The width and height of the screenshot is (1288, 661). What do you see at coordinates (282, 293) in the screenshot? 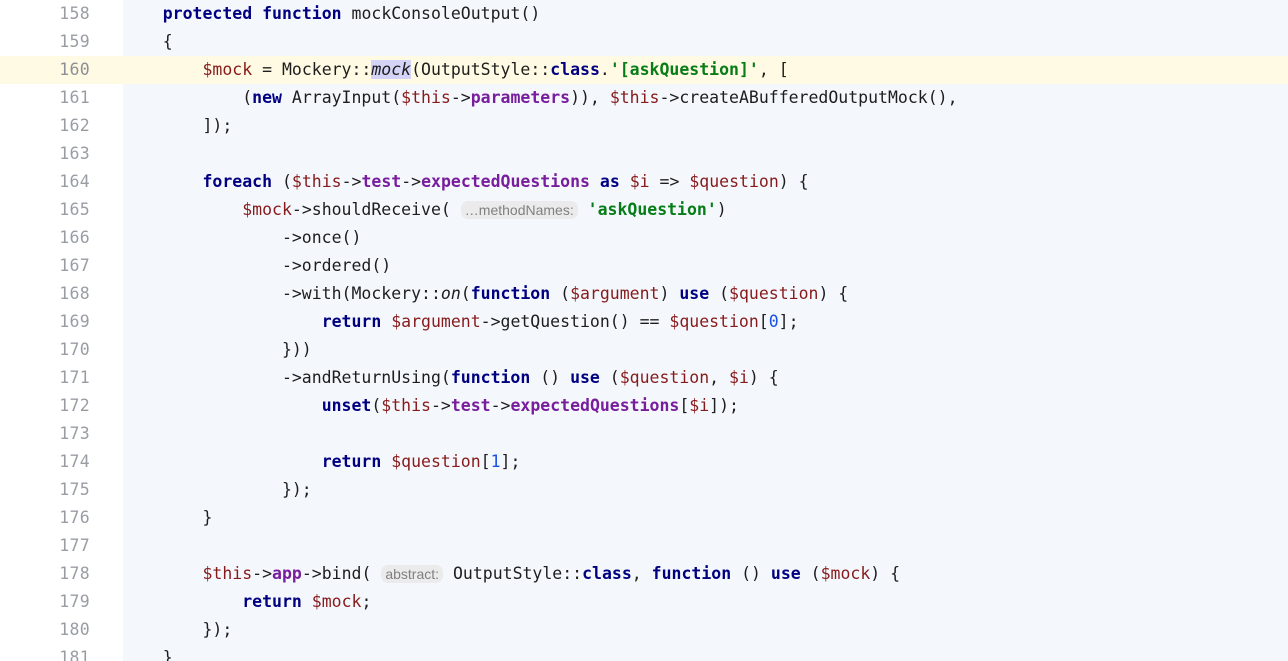
I see `code-token: ->with(Mockery::` at bounding box center [282, 293].